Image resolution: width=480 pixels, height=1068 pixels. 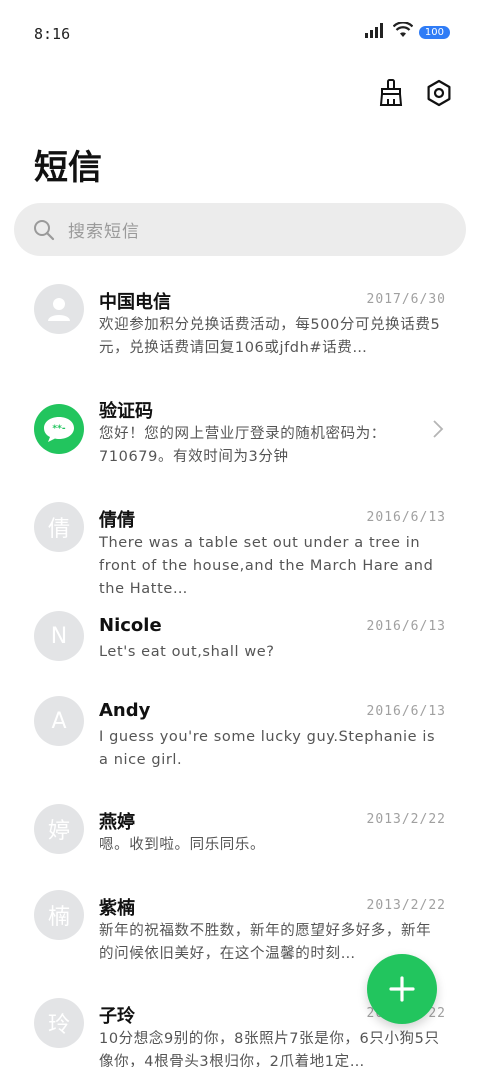 What do you see at coordinates (117, 1016) in the screenshot?
I see `contact-name: 子玲` at bounding box center [117, 1016].